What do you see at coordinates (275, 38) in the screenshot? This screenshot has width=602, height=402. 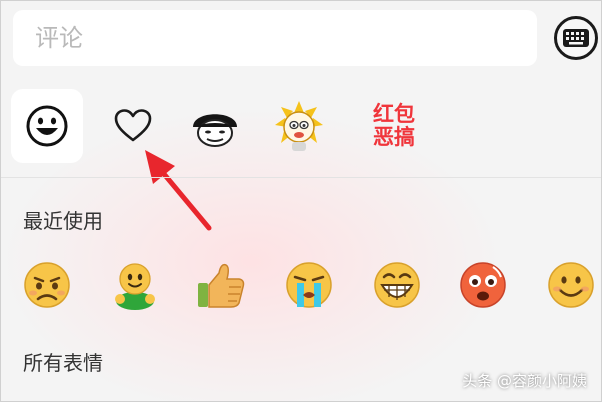 I see `comment-input` at bounding box center [275, 38].